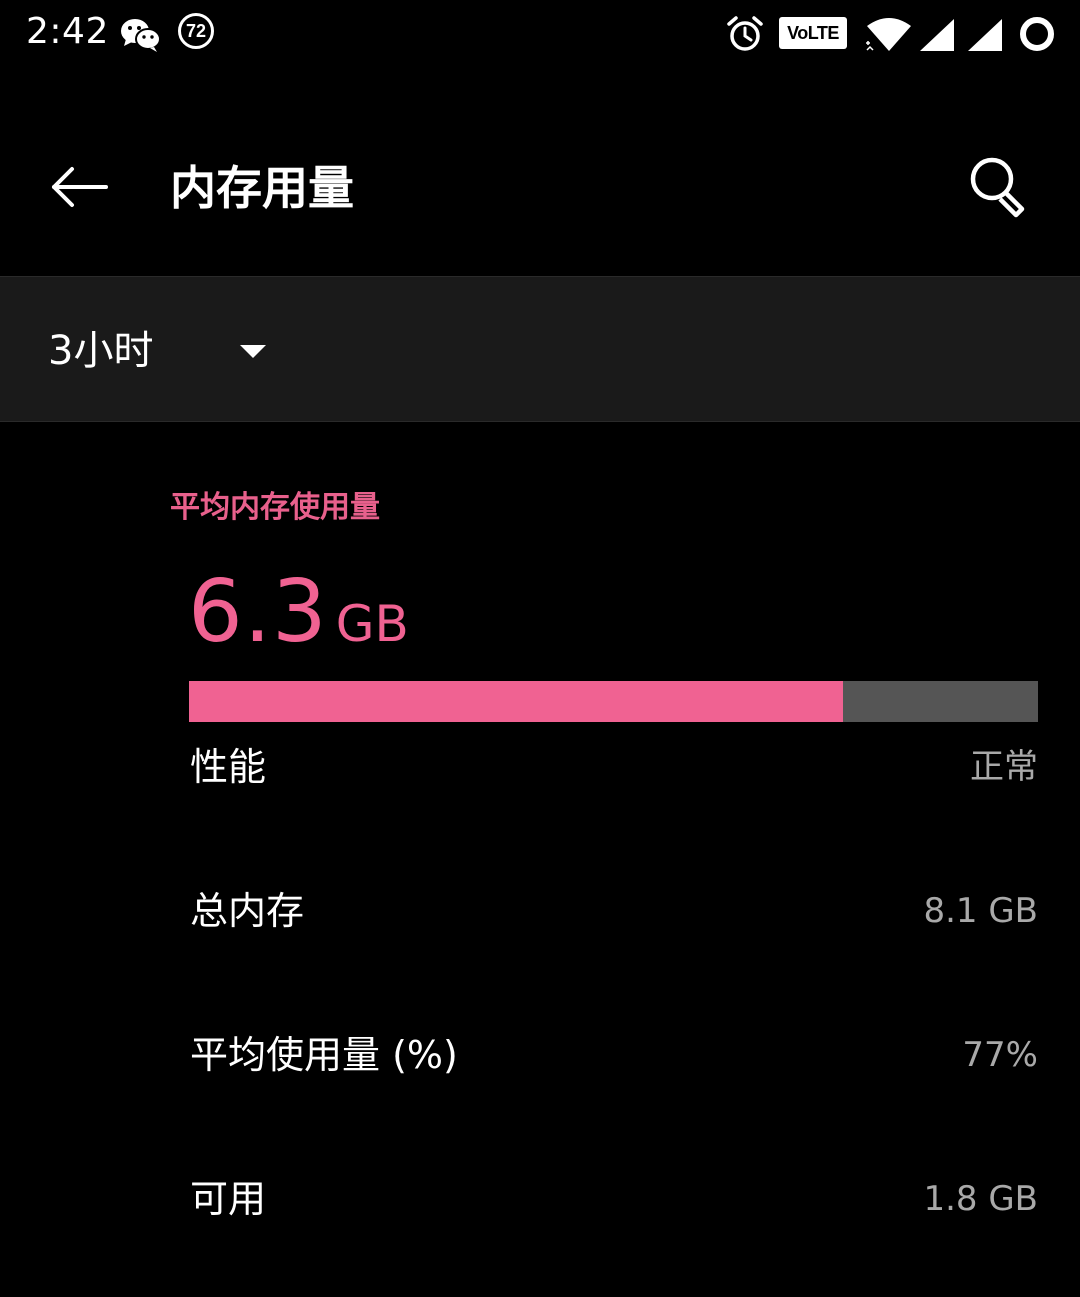  What do you see at coordinates (262, 188) in the screenshot?
I see `page-title: 内存用量` at bounding box center [262, 188].